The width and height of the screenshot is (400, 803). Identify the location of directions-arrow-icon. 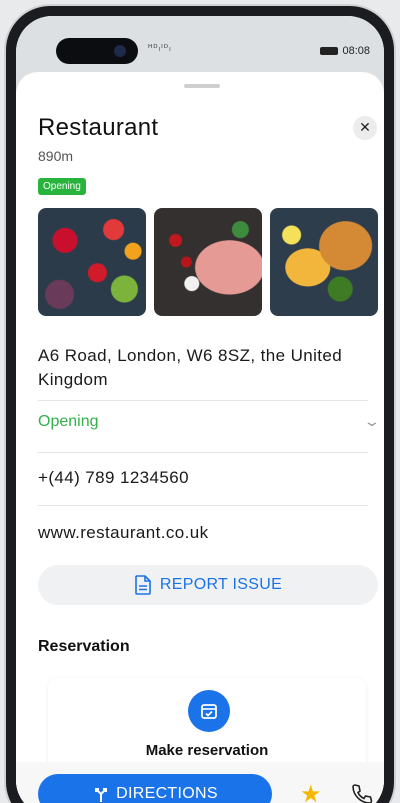
(101, 795).